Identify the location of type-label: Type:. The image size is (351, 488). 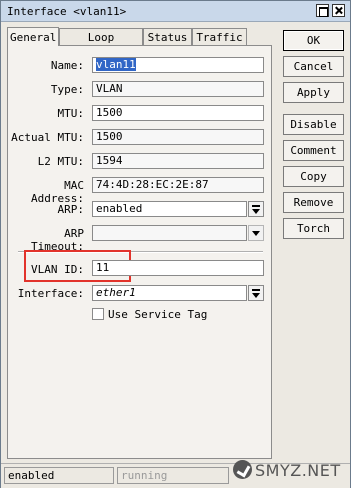
(67, 89).